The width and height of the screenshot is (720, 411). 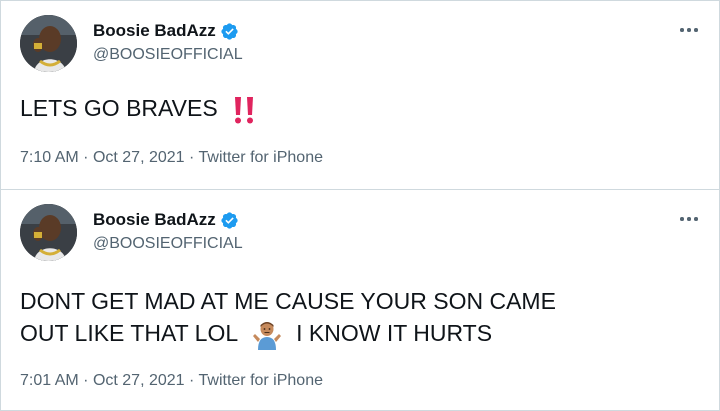 What do you see at coordinates (394, 333) in the screenshot?
I see `tweet-text-part: I KNOW IT HURTS` at bounding box center [394, 333].